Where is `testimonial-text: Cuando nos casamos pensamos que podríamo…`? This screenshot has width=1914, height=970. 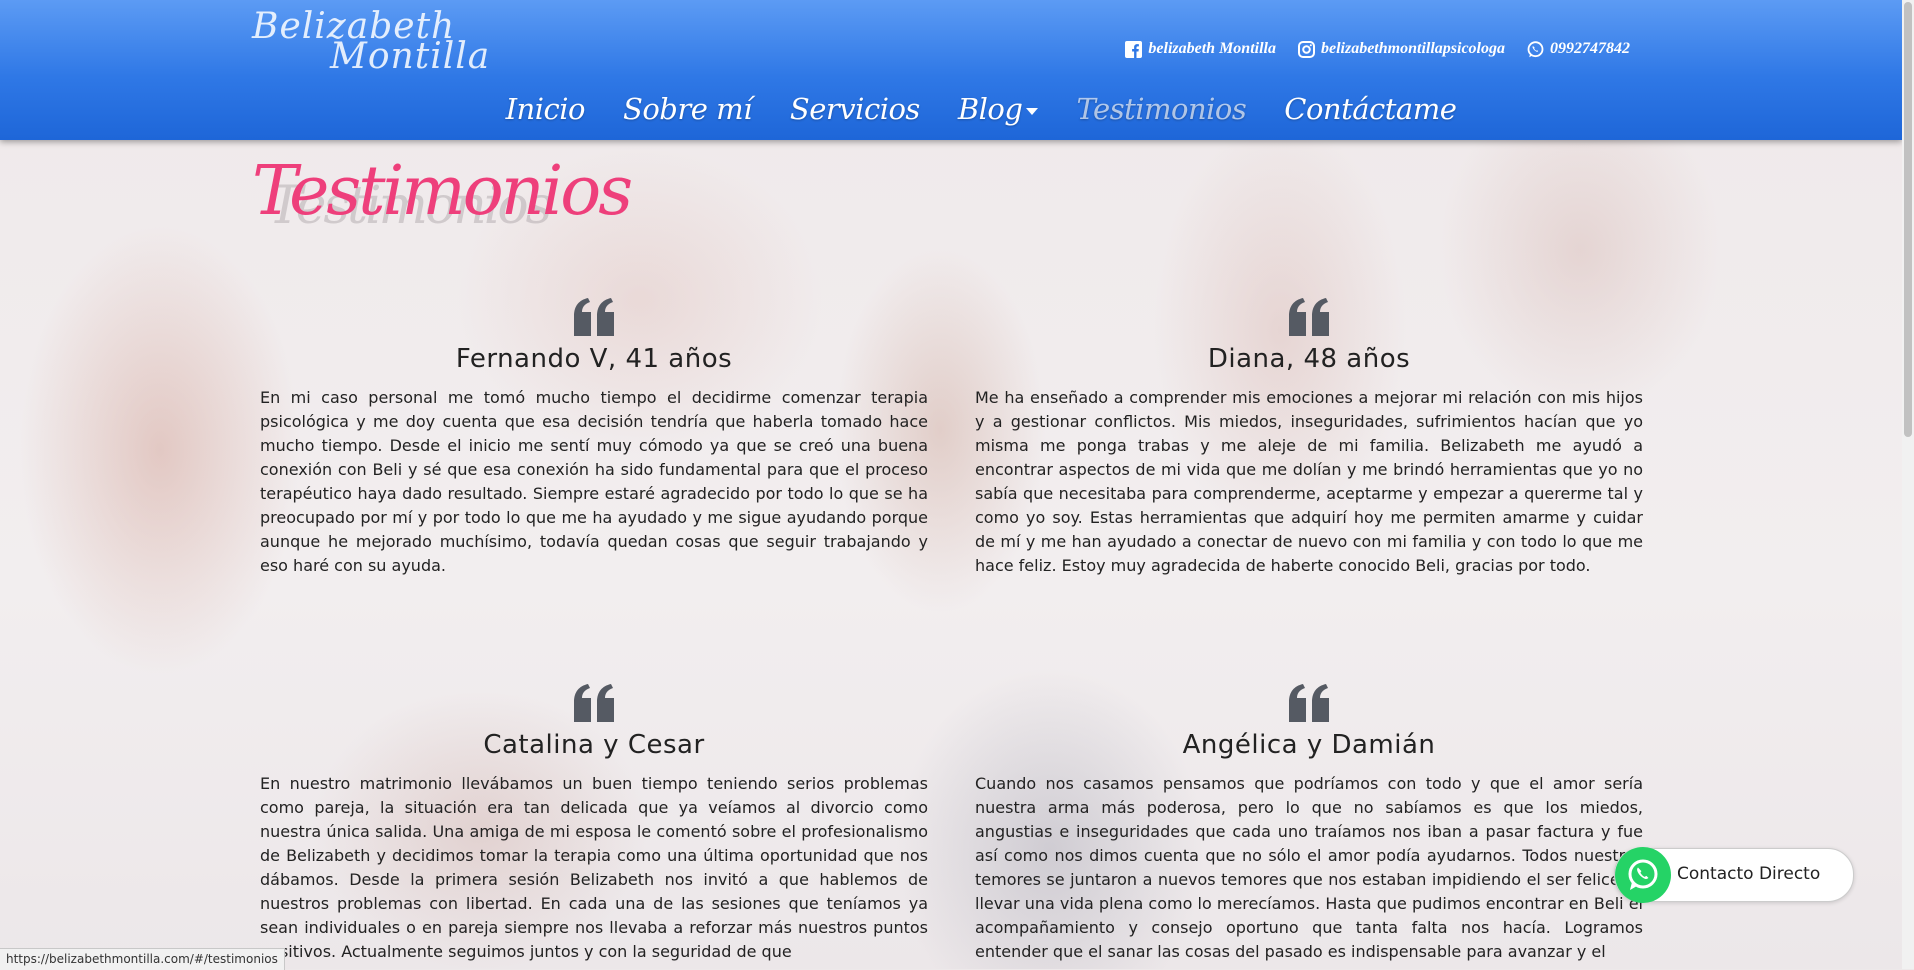 testimonial-text: Cuando nos casamos pensamos que podríamo… is located at coordinates (1309, 867).